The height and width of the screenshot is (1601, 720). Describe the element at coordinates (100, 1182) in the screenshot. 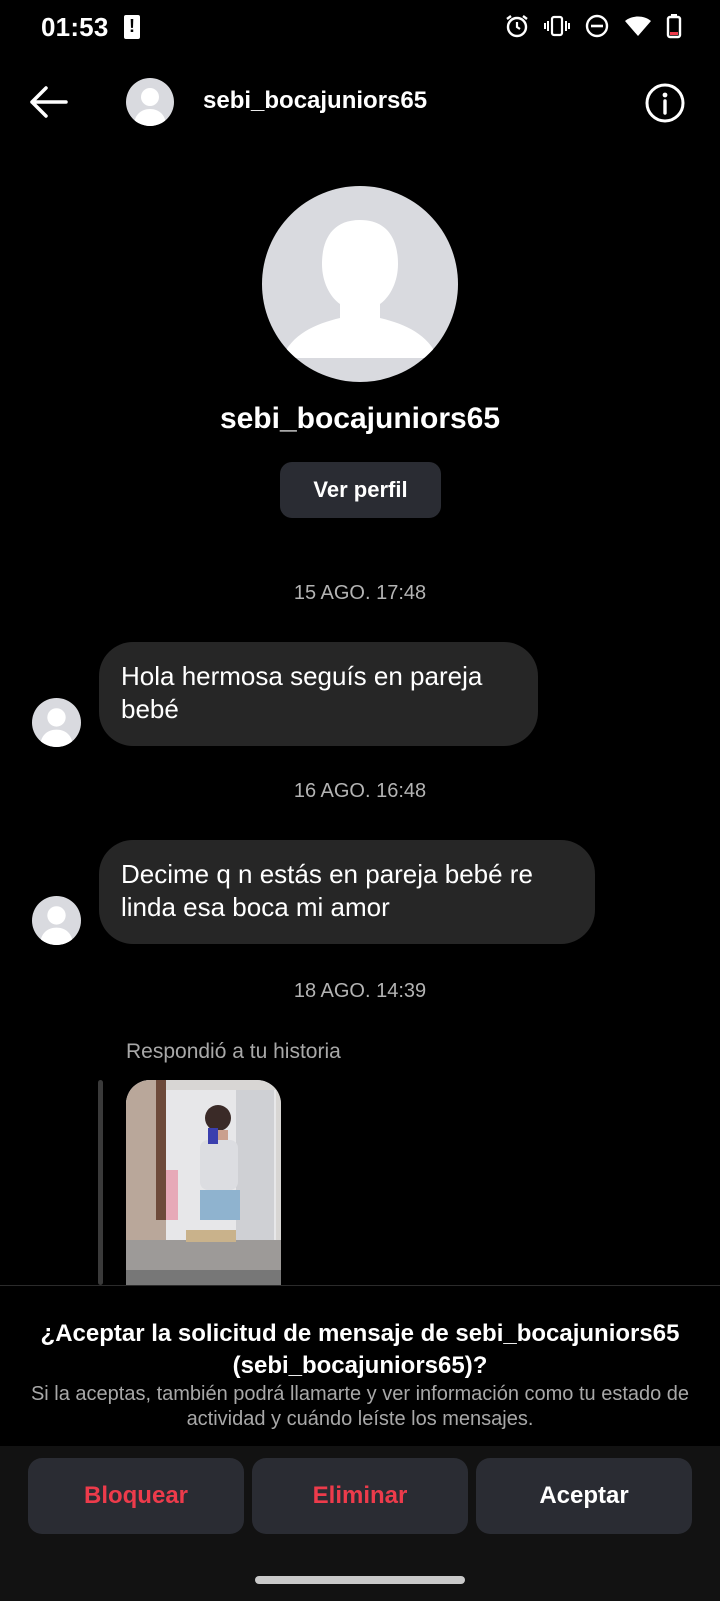

I see `reply-indicator-line` at that location.